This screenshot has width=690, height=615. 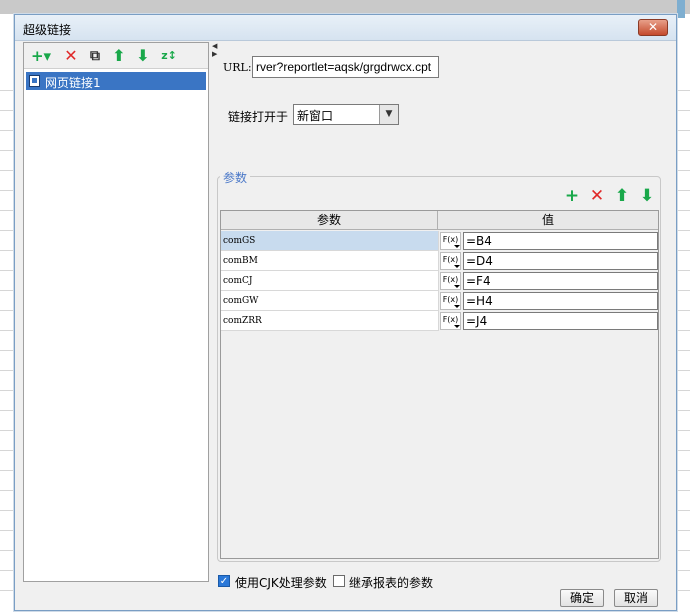 What do you see at coordinates (47, 30) in the screenshot?
I see `dialog-title: 超级链接` at bounding box center [47, 30].